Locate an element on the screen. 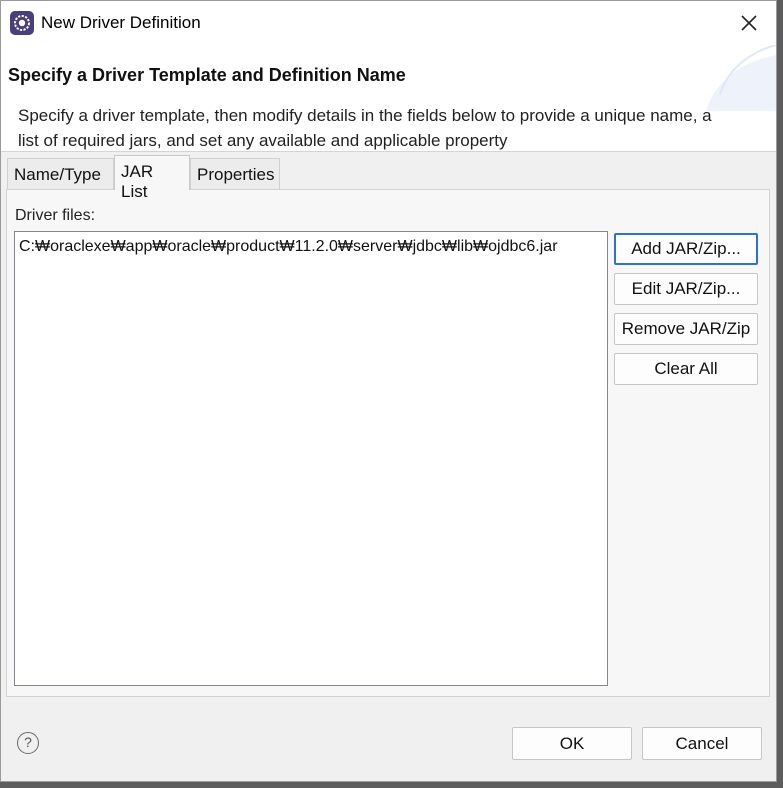 This screenshot has height=788, width=783. clear-all-button: Clear All is located at coordinates (686, 369).